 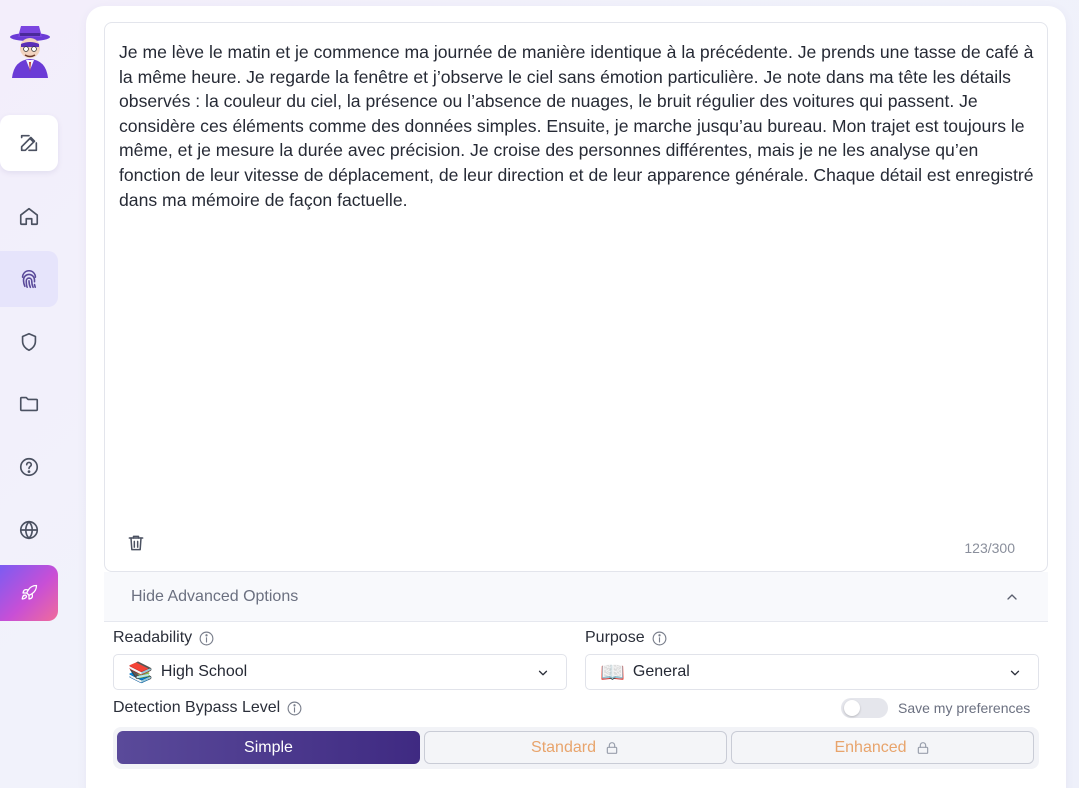 I want to click on fingerprint-icon, so click(x=29, y=279).